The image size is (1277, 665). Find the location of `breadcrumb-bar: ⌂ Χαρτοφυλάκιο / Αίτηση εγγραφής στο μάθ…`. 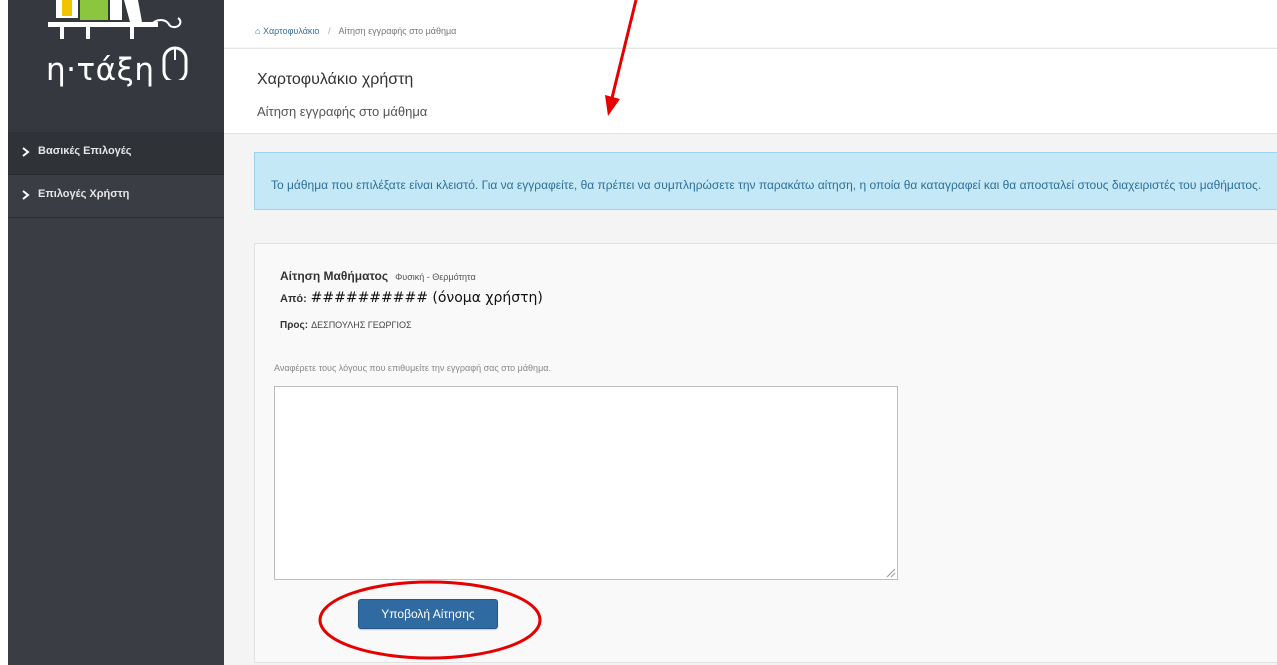

breadcrumb-bar: ⌂ Χαρτοφυλάκιο / Αίτηση εγγραφής στο μάθ… is located at coordinates (750, 23).